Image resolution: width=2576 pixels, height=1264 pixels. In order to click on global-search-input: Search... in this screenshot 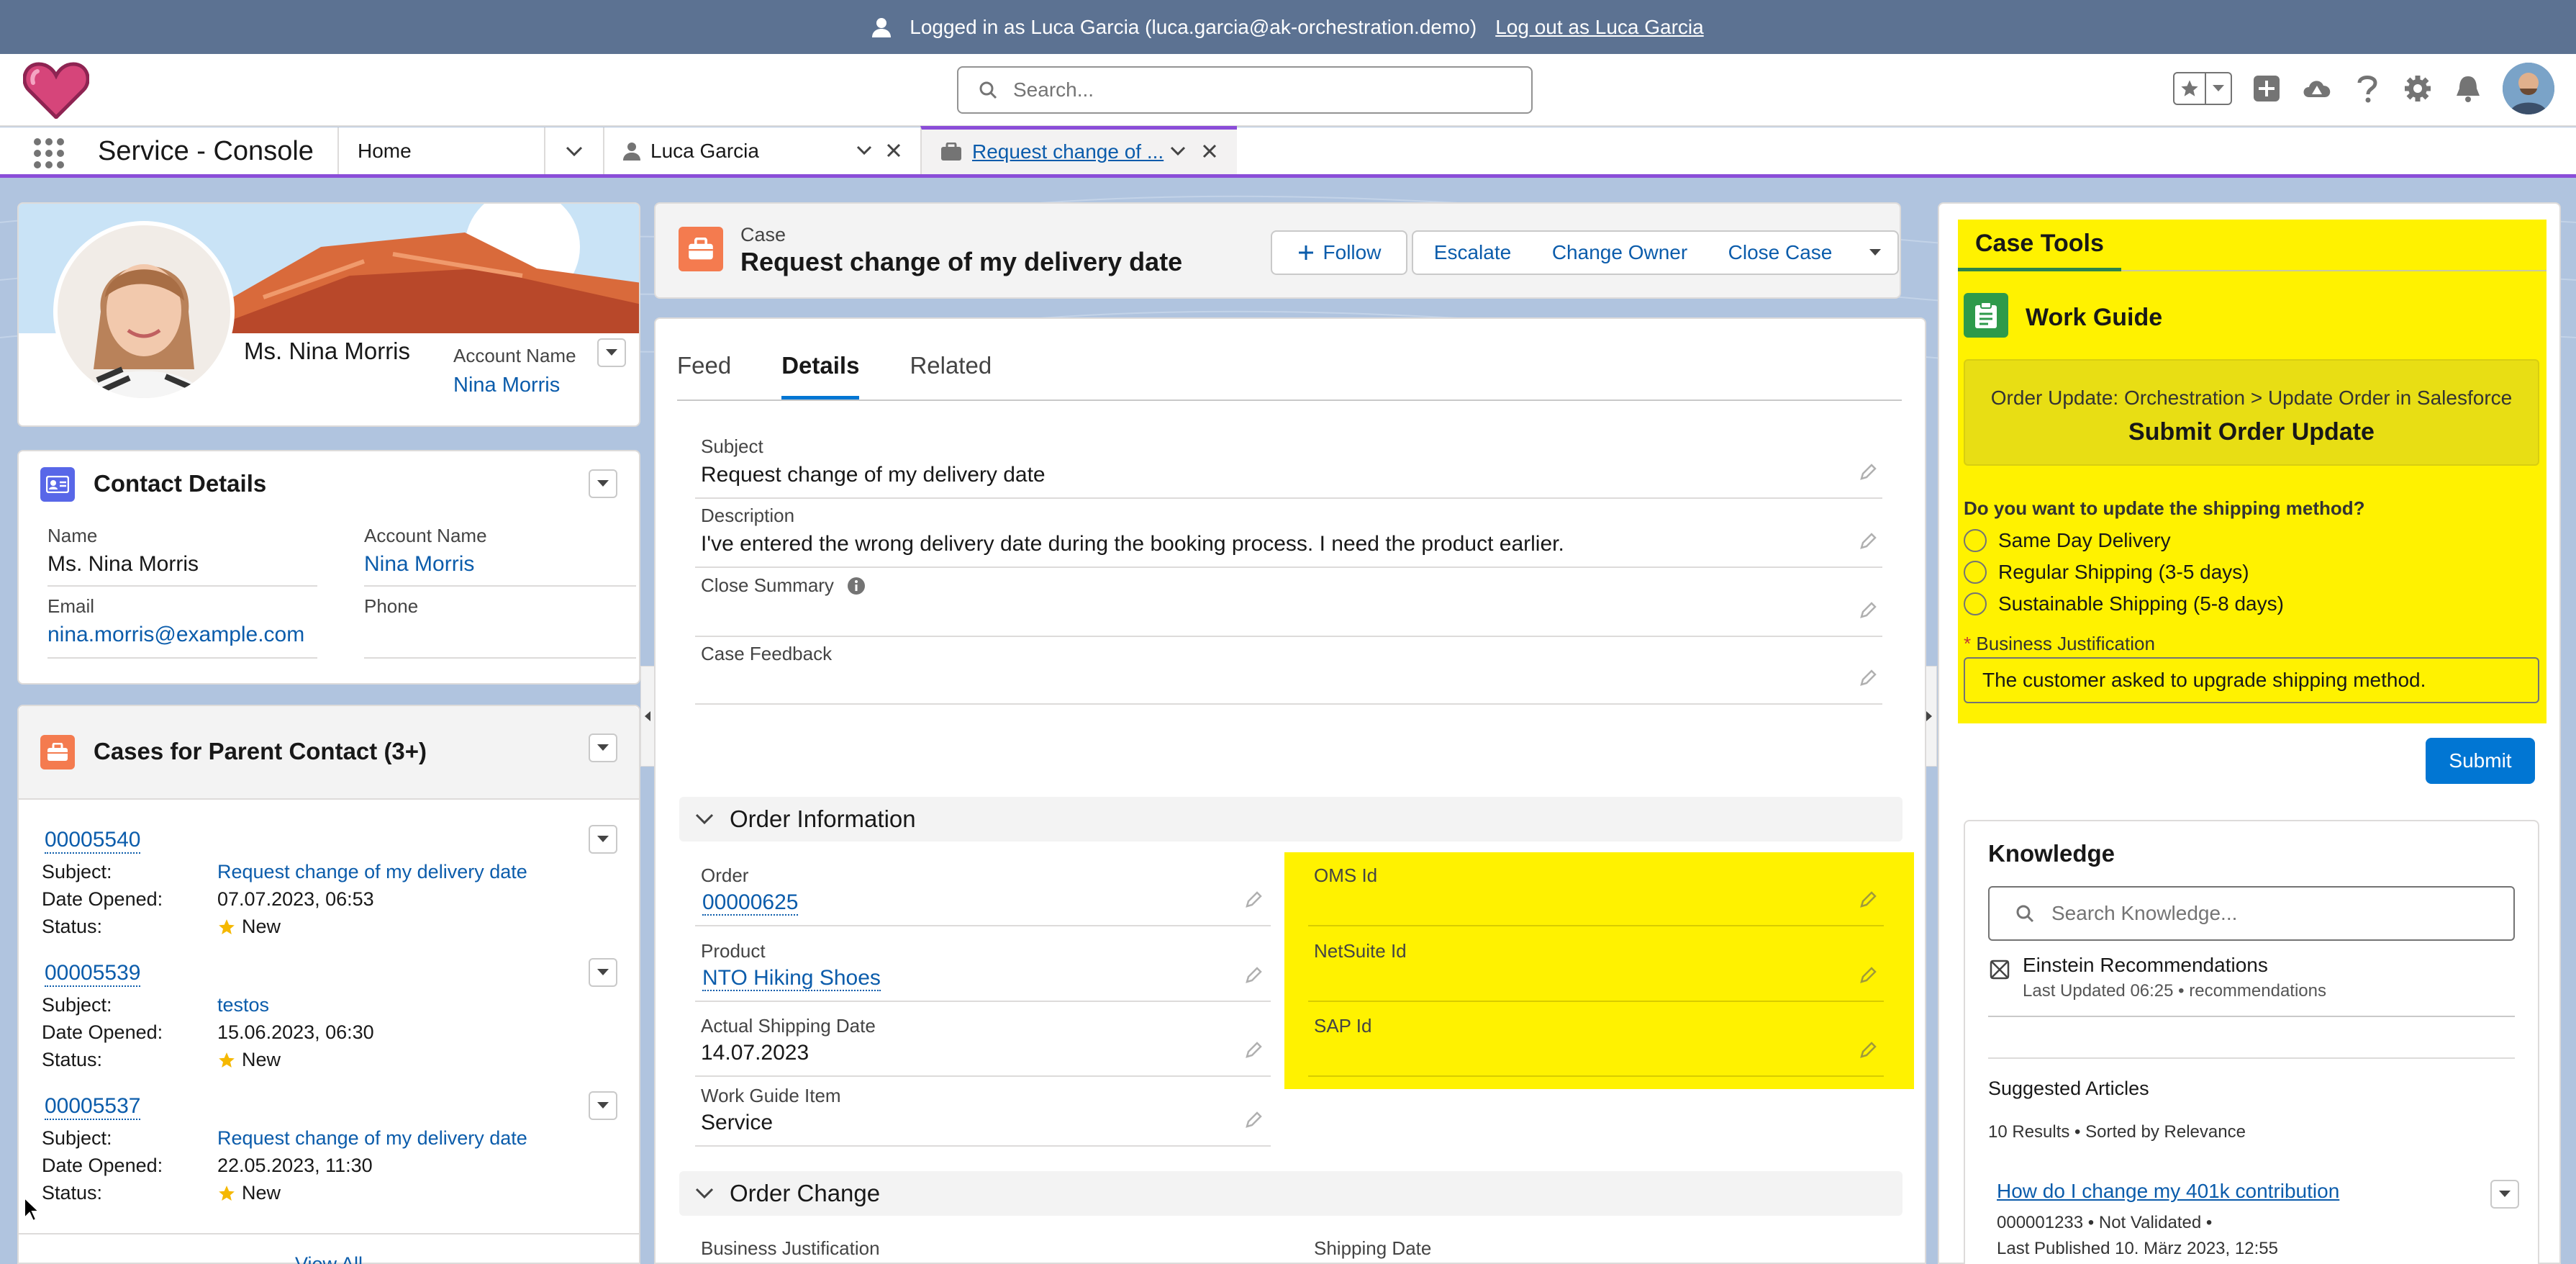, I will do `click(1245, 90)`.